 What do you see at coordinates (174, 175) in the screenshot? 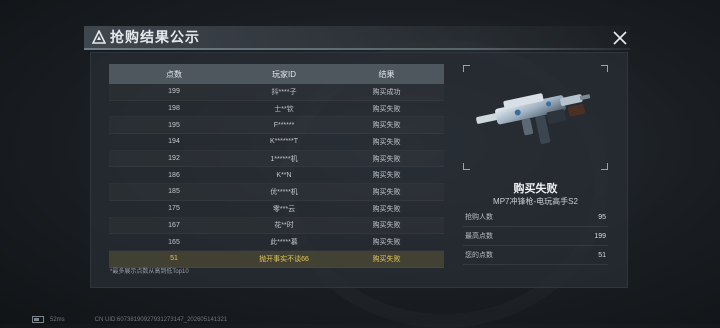
I see `cell-points: 186` at bounding box center [174, 175].